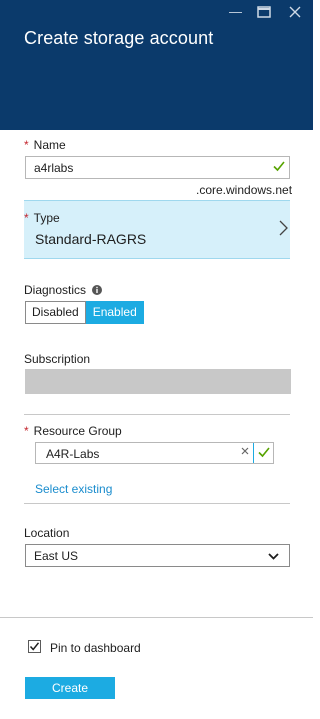 The height and width of the screenshot is (719, 320). What do you see at coordinates (119, 38) in the screenshot?
I see `blade-title: Create storage account` at bounding box center [119, 38].